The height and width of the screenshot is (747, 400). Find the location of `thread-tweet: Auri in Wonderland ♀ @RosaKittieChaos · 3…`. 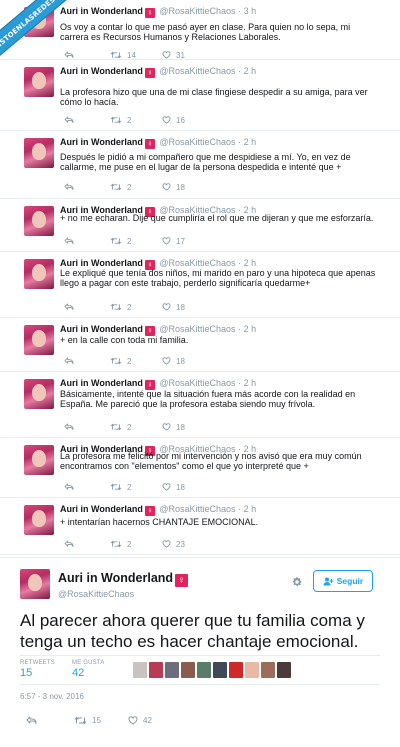

thread-tweet: Auri in Wonderland ♀ @RosaKittieChaos · 3… is located at coordinates (200, 30).